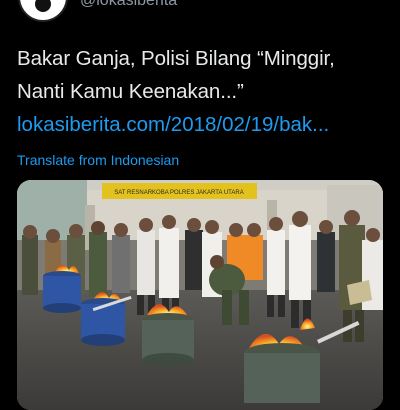 This screenshot has width=400, height=410. What do you see at coordinates (200, 11) in the screenshot?
I see `tweet-header: @lokasiberita` at bounding box center [200, 11].